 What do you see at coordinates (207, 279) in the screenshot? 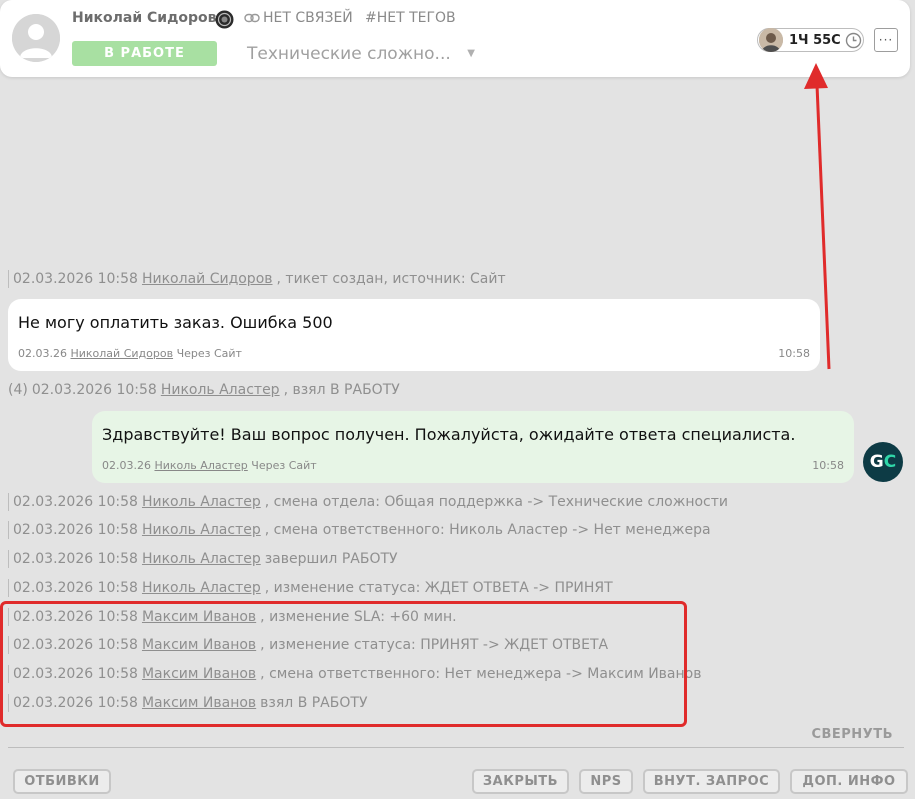
I see `event-user-link: Николай Сидоров` at bounding box center [207, 279].